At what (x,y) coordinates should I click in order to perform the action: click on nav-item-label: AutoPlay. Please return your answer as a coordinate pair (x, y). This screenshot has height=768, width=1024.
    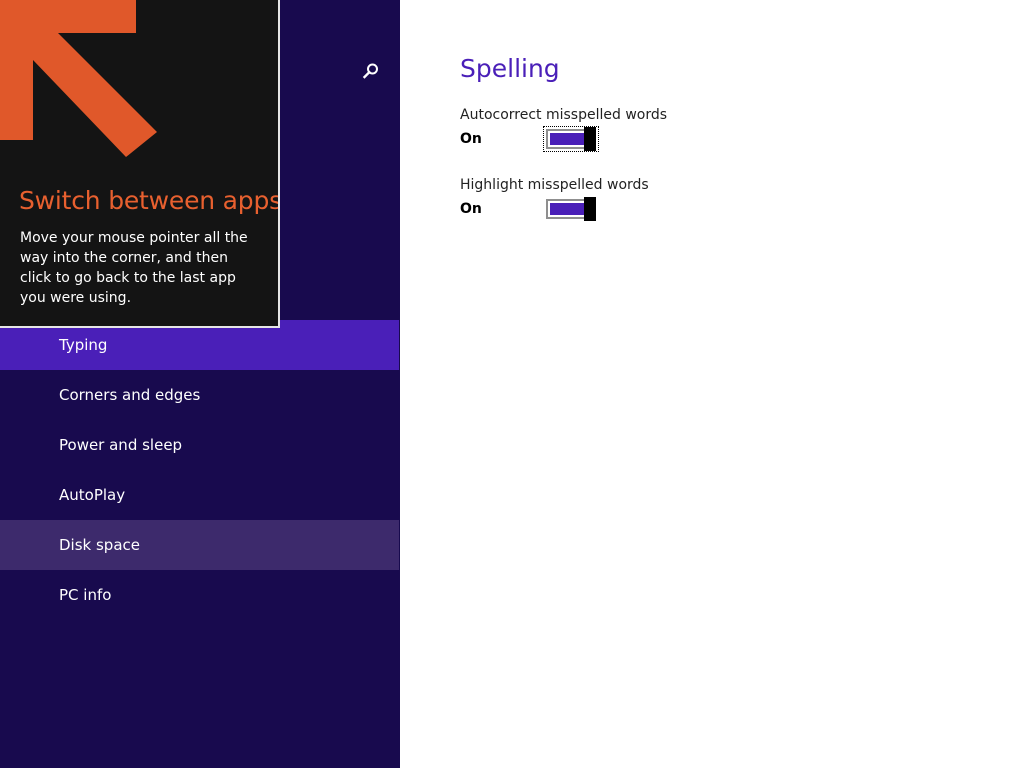
    Looking at the image, I should click on (92, 495).